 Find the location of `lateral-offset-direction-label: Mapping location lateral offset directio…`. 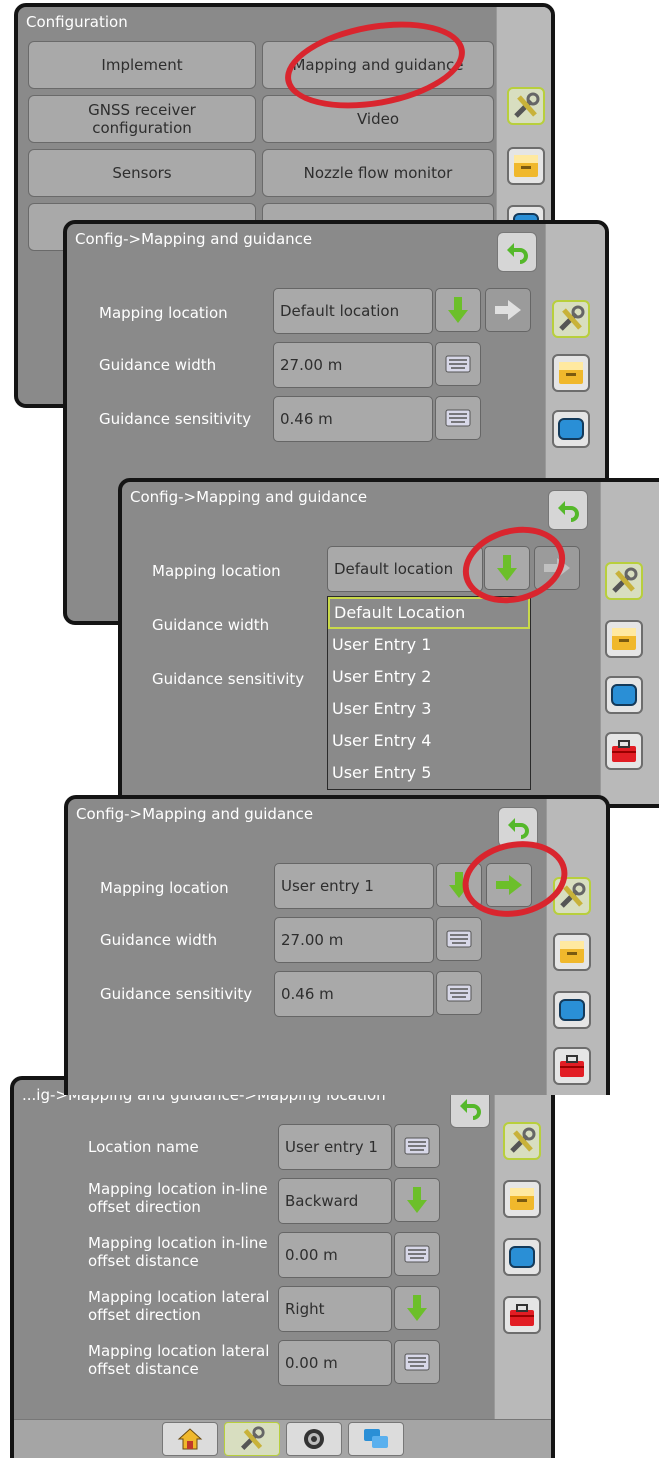

lateral-offset-direction-label: Mapping location lateral offset directio… is located at coordinates (179, 1306).